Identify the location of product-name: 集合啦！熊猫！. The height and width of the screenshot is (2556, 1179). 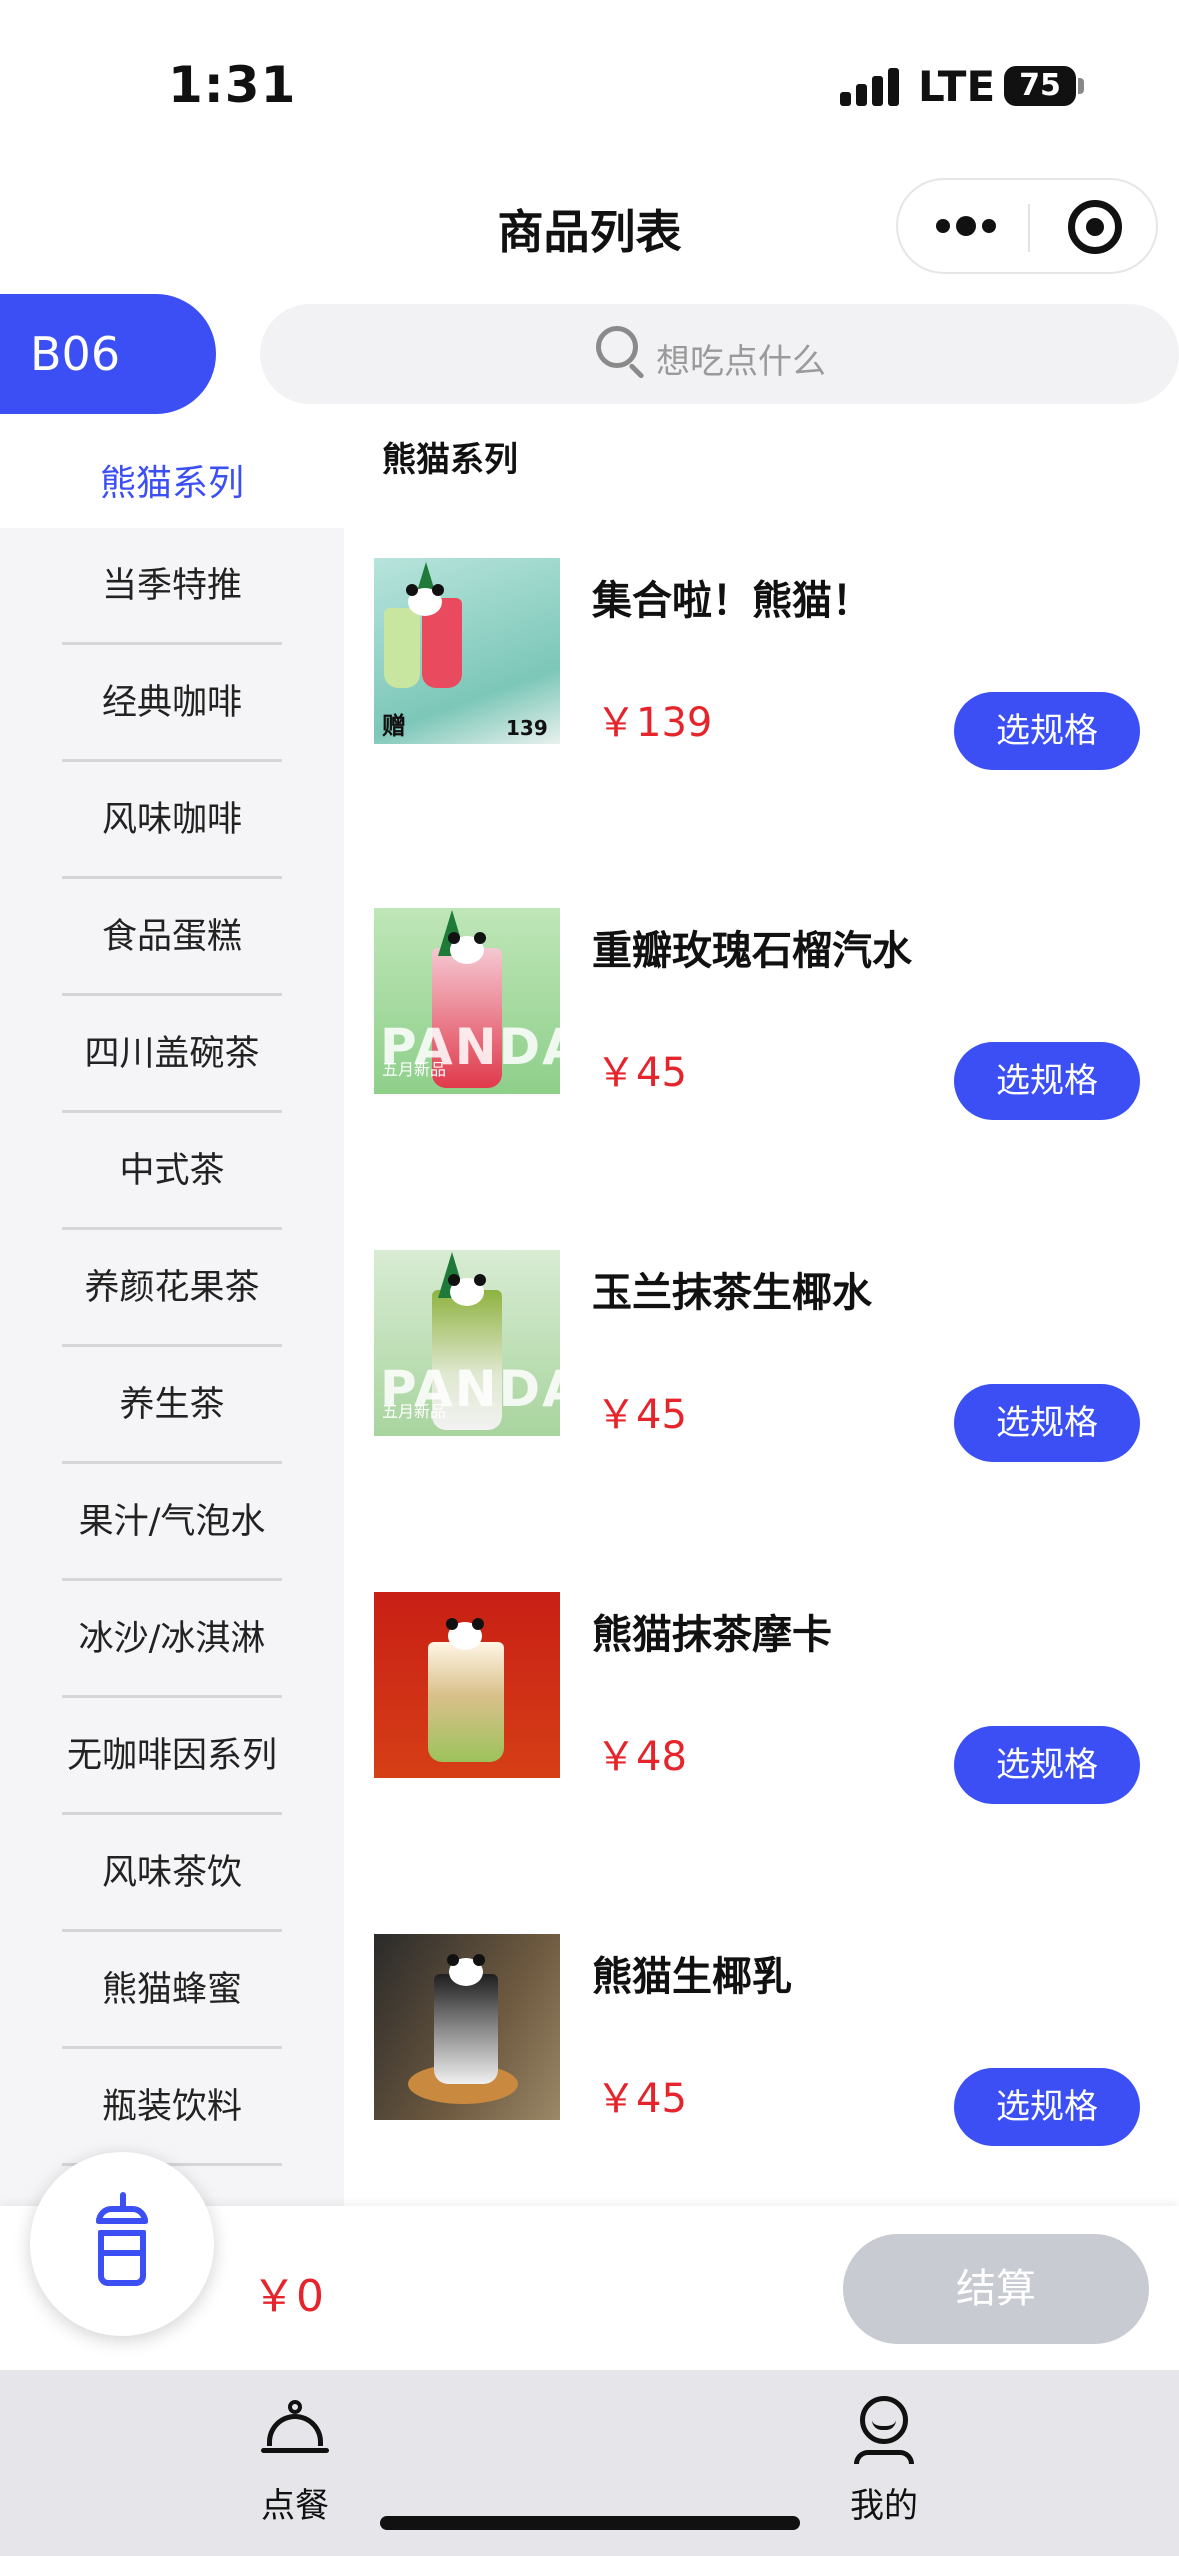
(732, 601).